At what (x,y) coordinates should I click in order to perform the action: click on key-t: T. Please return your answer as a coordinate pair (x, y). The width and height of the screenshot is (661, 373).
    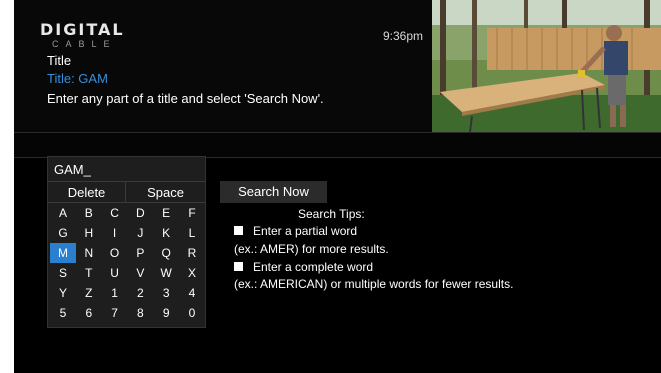
    Looking at the image, I should click on (89, 273).